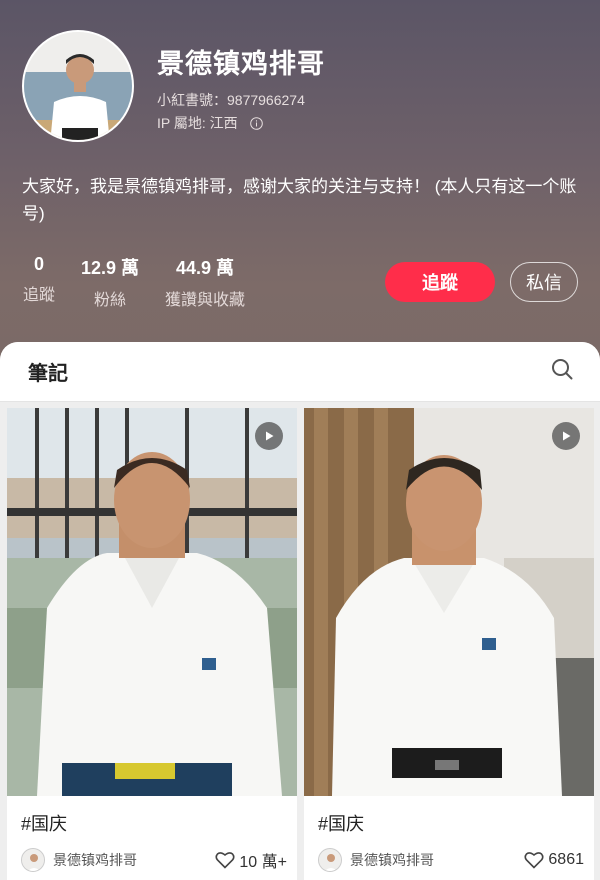  What do you see at coordinates (38, 264) in the screenshot?
I see `stat-value: 0` at bounding box center [38, 264].